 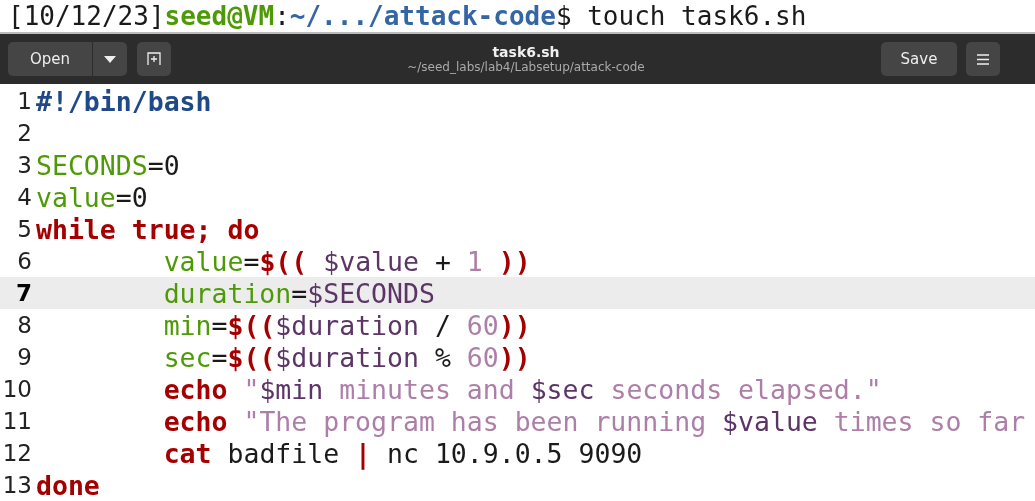 I want to click on line-number: 13, so click(x=17, y=485).